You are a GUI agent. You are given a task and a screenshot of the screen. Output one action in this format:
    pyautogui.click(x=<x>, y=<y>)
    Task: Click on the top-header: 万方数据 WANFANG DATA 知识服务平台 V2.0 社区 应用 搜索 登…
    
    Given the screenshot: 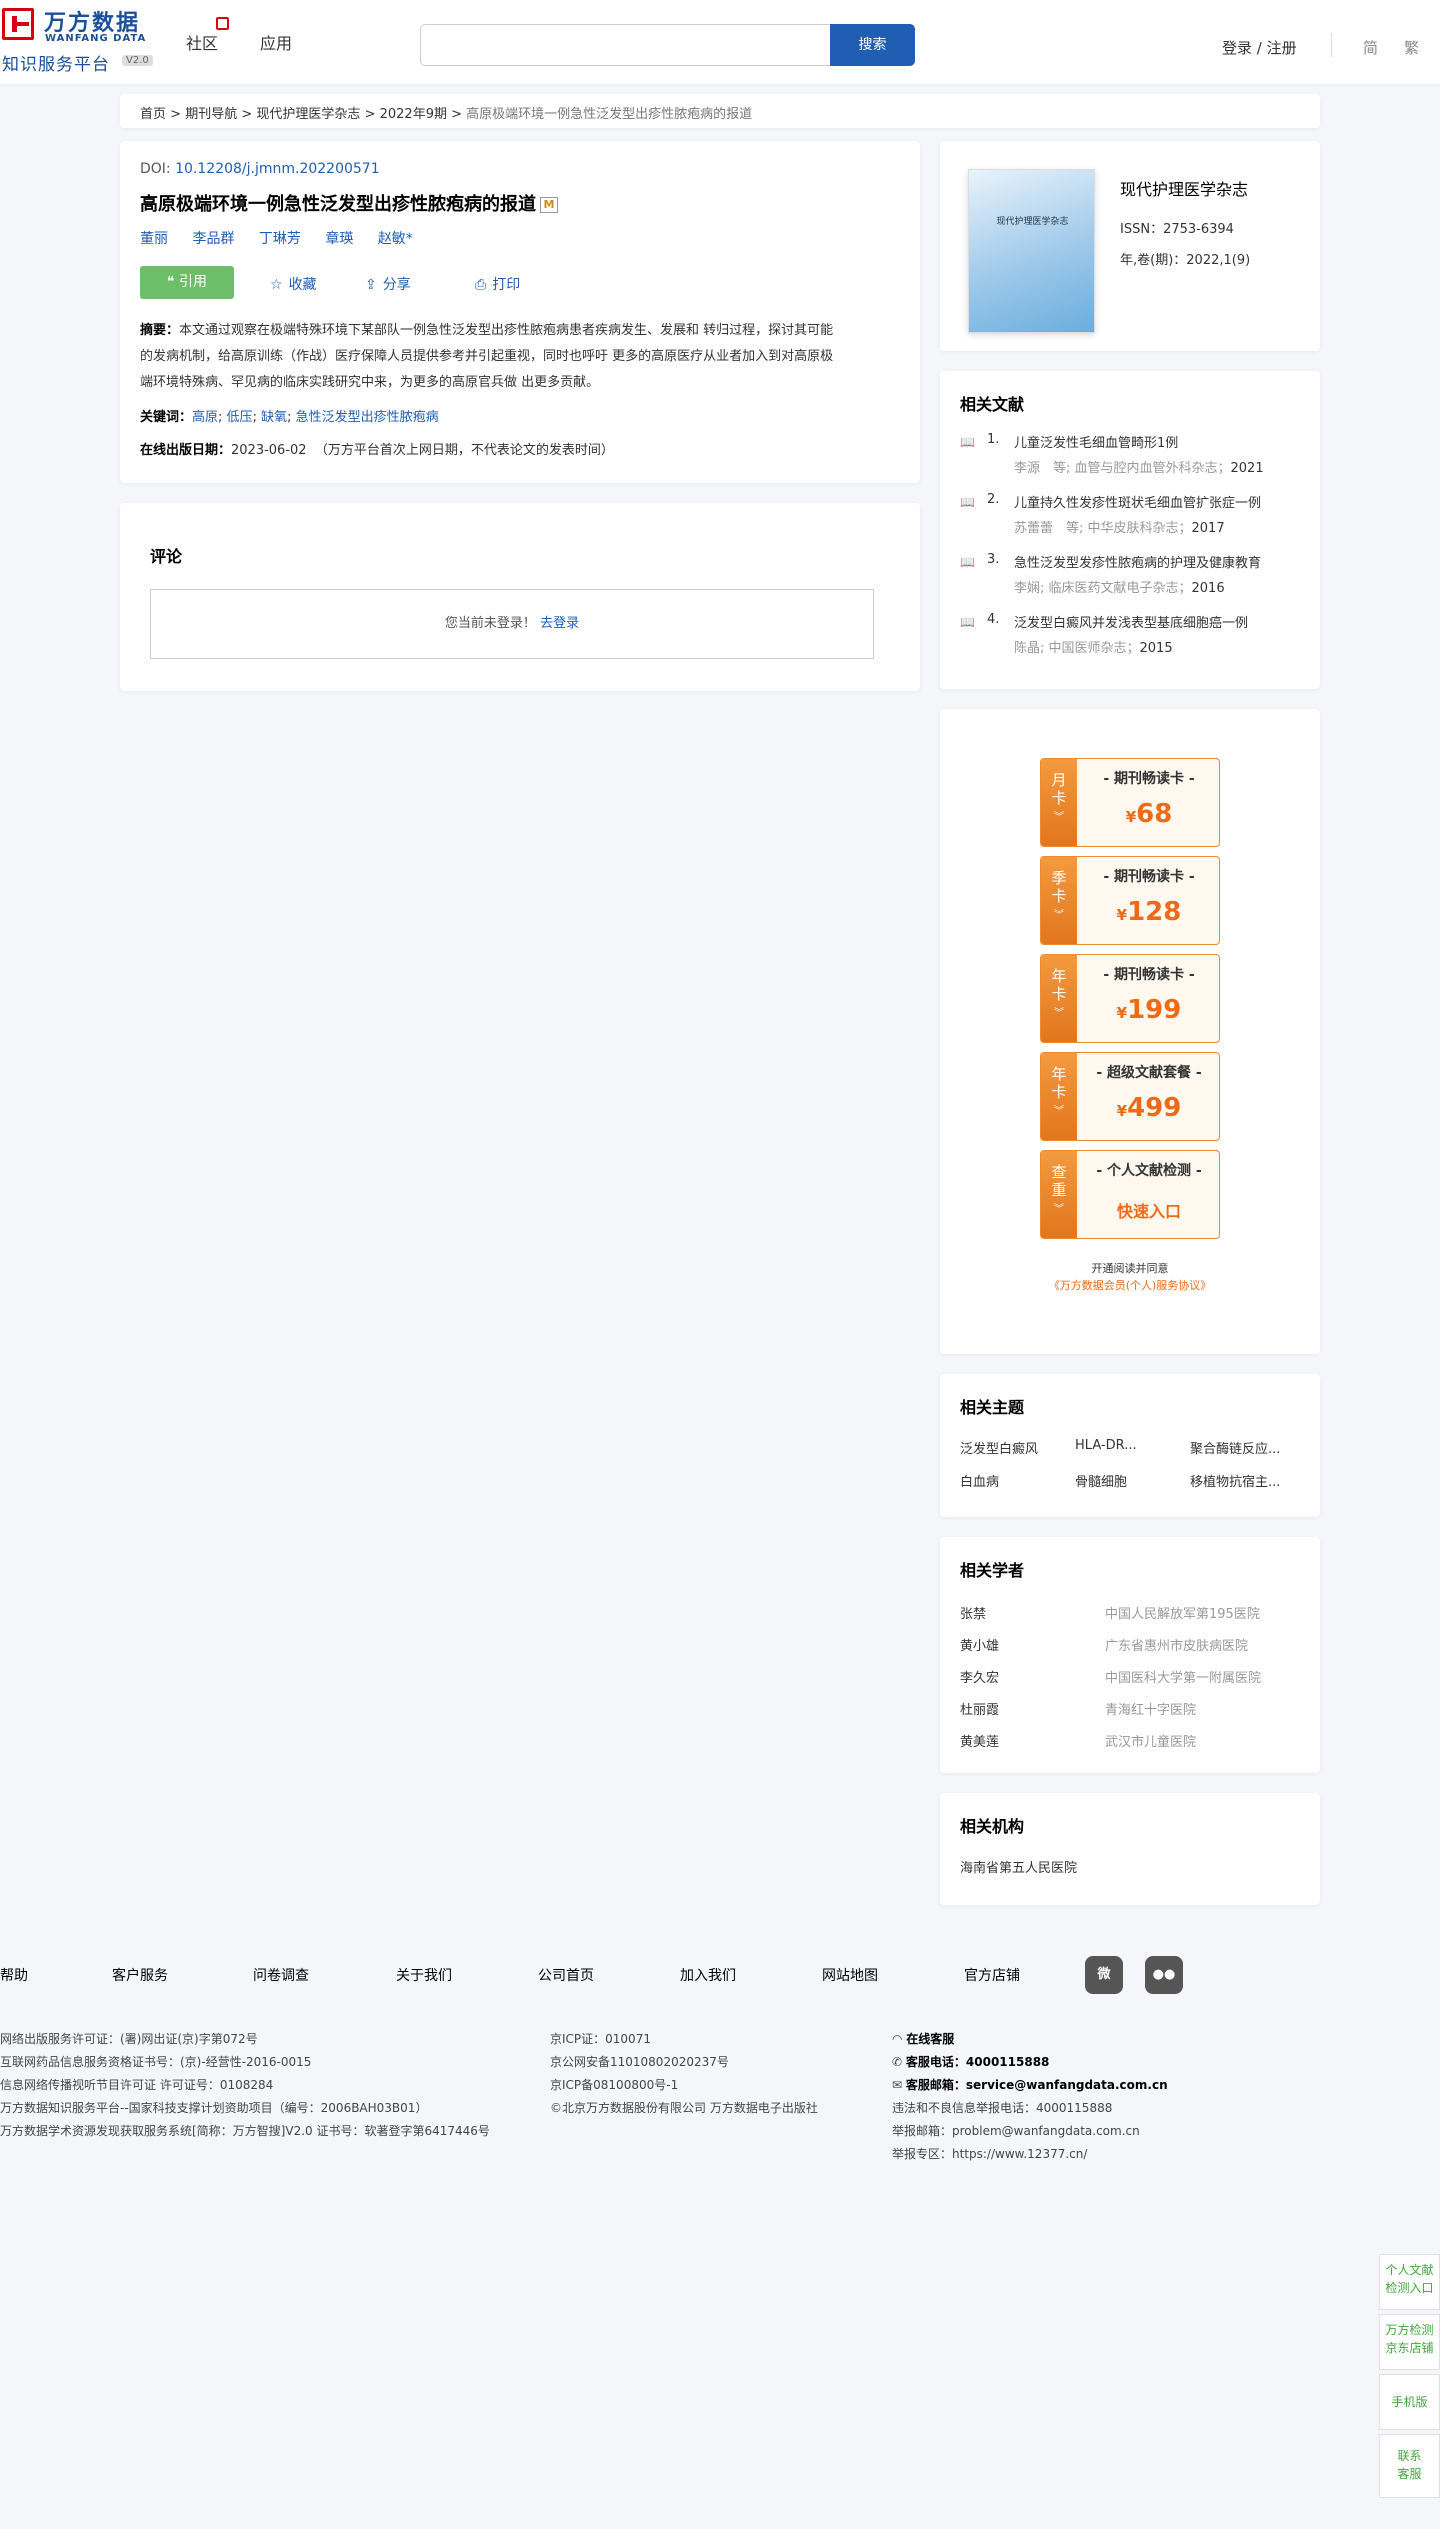 What is the action you would take?
    pyautogui.click(x=720, y=42)
    